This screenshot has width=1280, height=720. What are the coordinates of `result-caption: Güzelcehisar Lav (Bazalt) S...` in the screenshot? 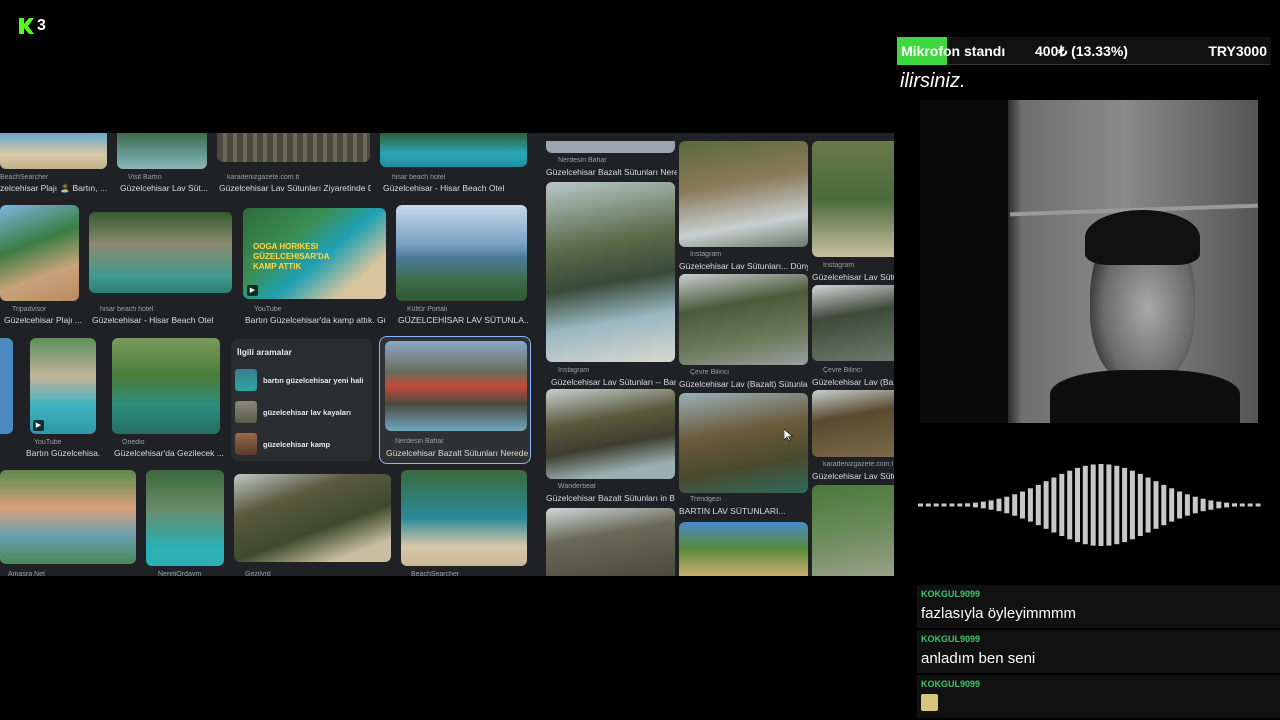 It's located at (853, 382).